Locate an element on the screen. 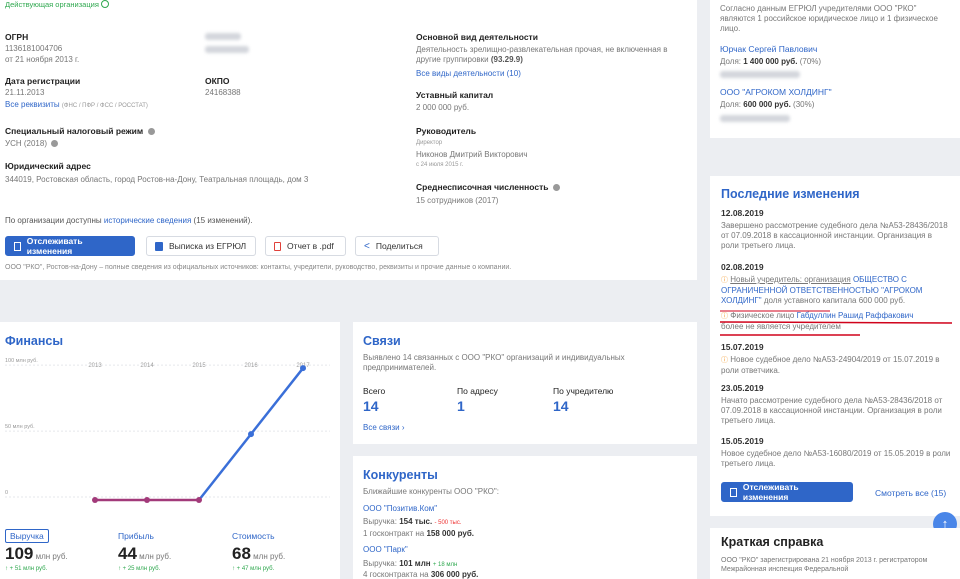 Image resolution: width=960 pixels, height=579 pixels. history-link: исторические сведения is located at coordinates (147, 220).